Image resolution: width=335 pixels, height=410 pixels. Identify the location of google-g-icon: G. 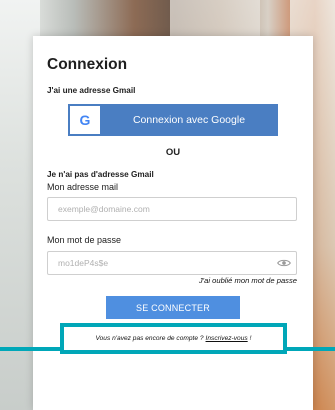
(85, 120).